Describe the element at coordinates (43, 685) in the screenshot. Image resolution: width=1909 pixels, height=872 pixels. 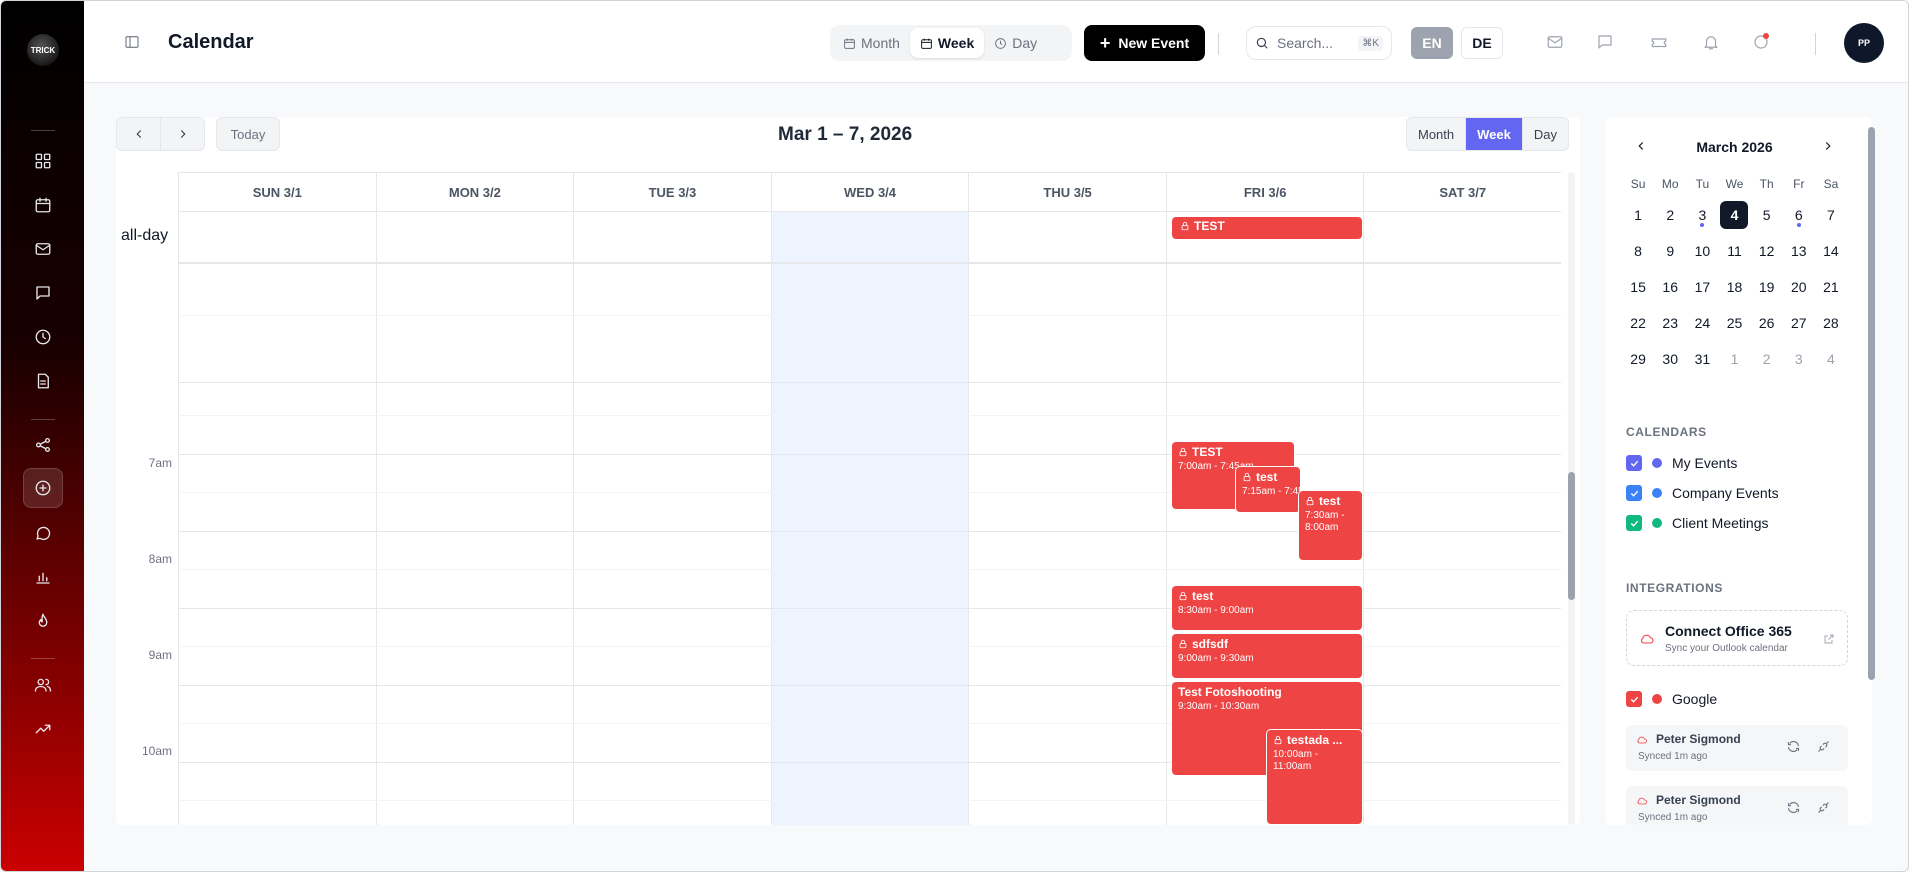
I see `sidebar-item-users` at that location.